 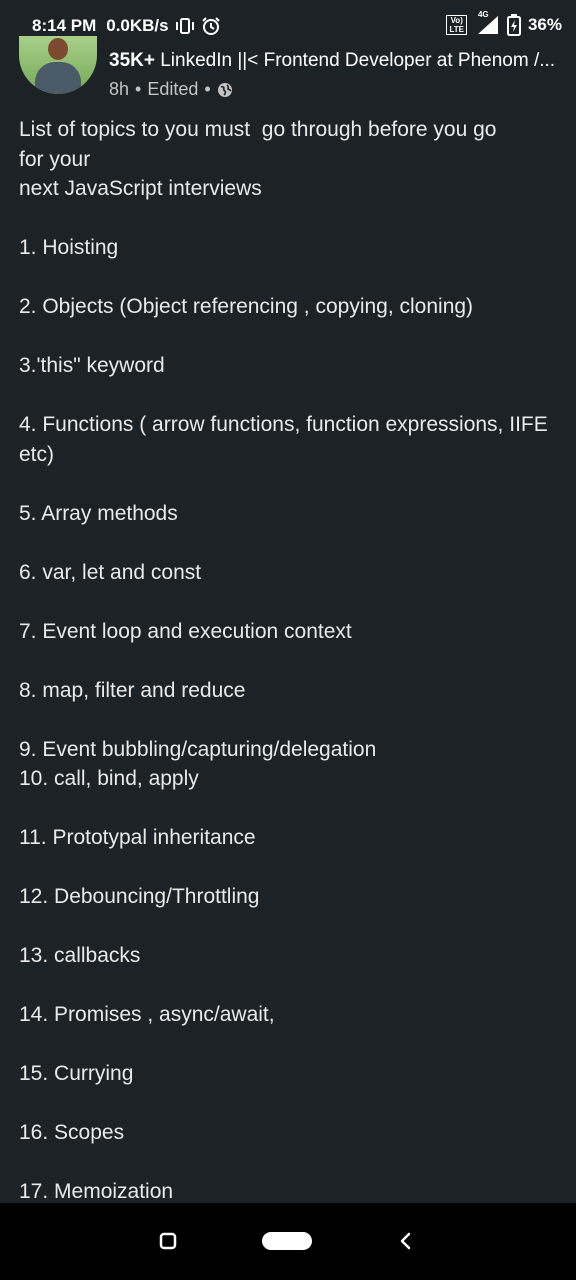 What do you see at coordinates (96, 1191) in the screenshot?
I see `topic-item: 17. Memoization` at bounding box center [96, 1191].